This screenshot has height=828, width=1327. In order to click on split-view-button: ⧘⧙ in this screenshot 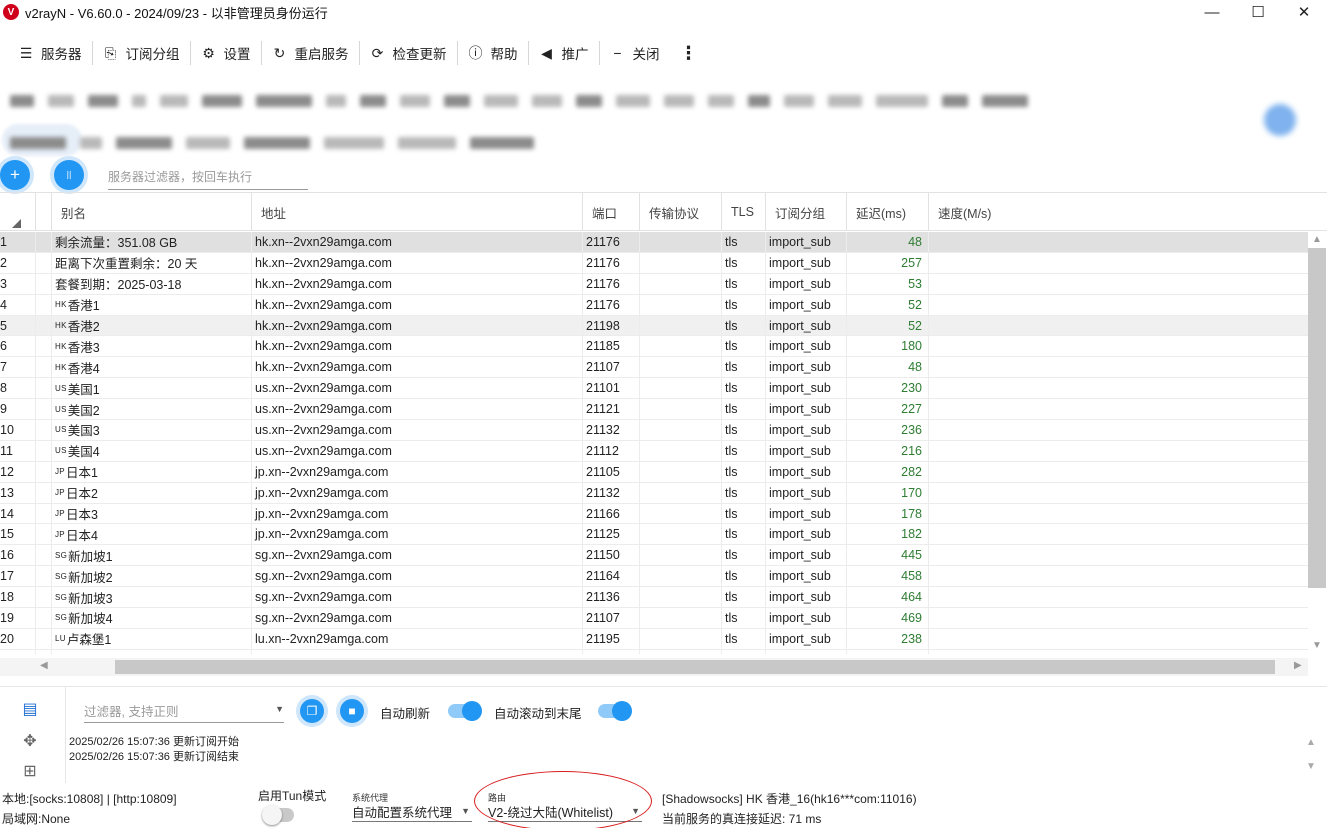, I will do `click(69, 175)`.